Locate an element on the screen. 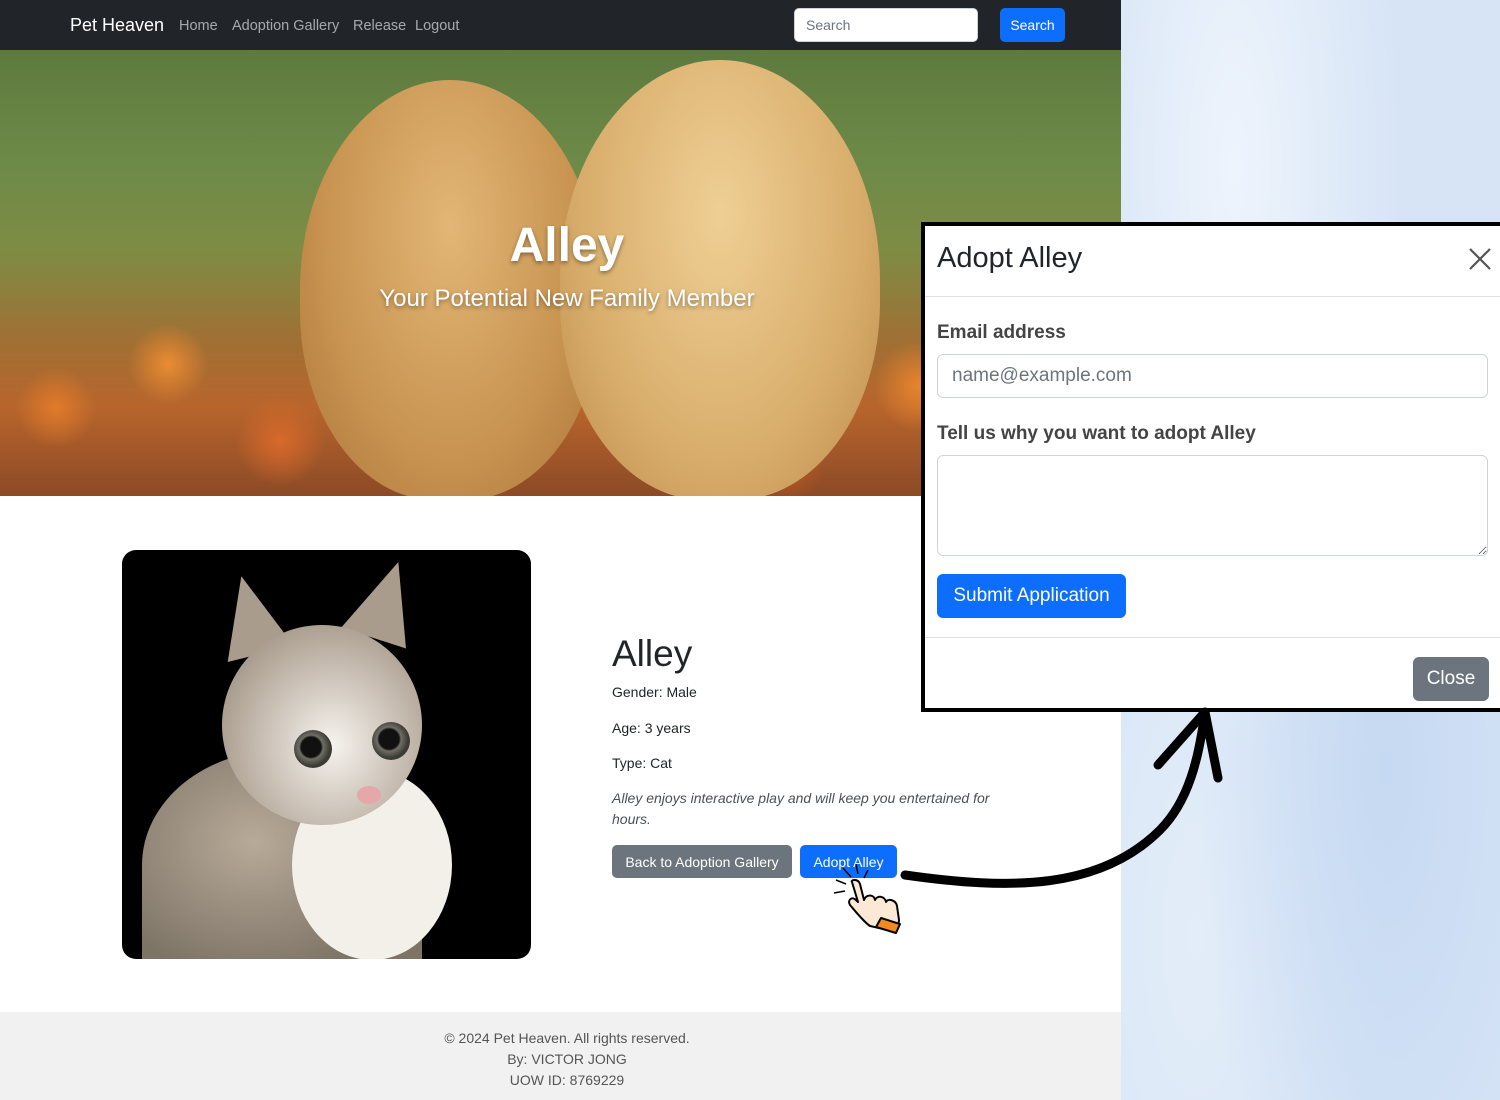 This screenshot has height=1100, width=1500. footer-author: By: VICTOR JONG is located at coordinates (567, 1059).